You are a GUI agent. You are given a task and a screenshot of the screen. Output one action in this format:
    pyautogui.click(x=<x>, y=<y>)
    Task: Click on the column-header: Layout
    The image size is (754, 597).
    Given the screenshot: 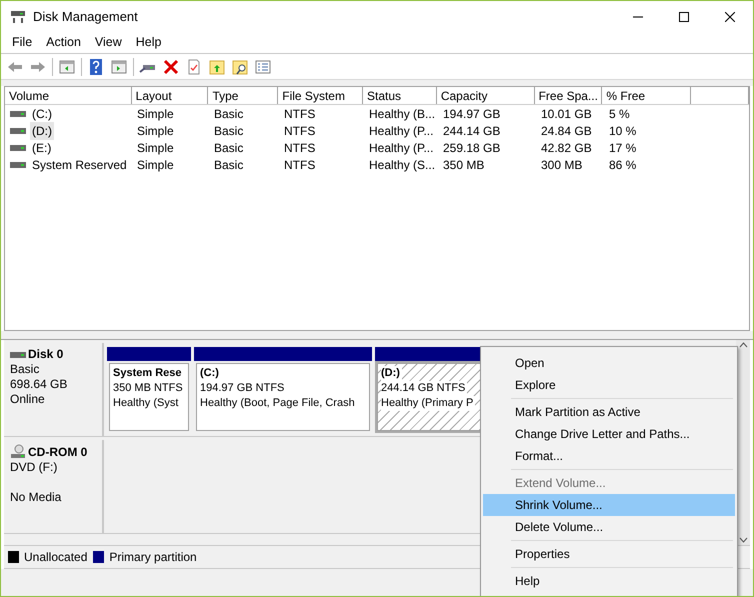 What is the action you would take?
    pyautogui.click(x=170, y=95)
    